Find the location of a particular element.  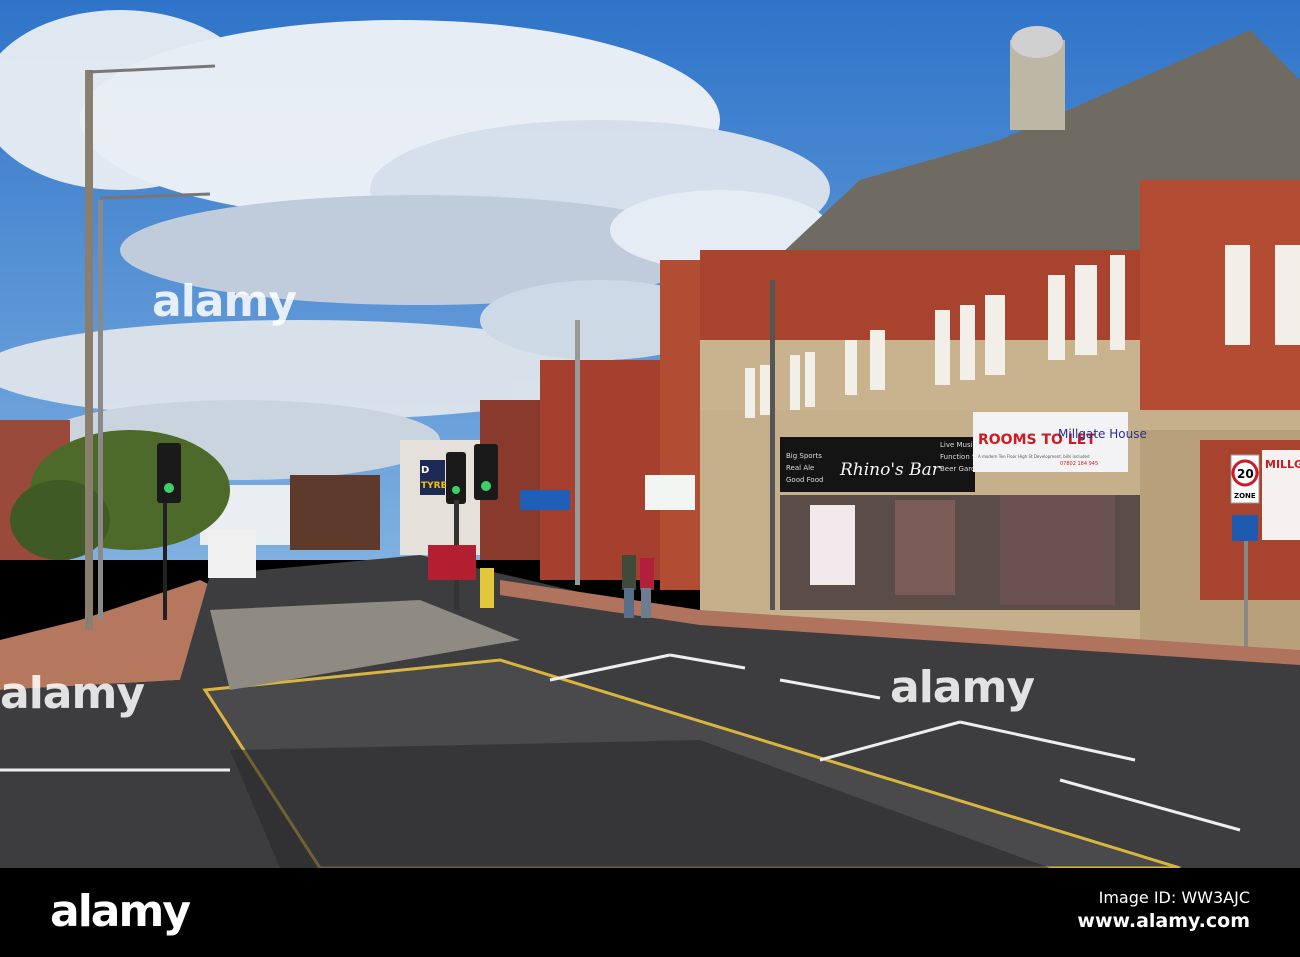

bar-name: Rhino's Bar is located at coordinates (890, 470).